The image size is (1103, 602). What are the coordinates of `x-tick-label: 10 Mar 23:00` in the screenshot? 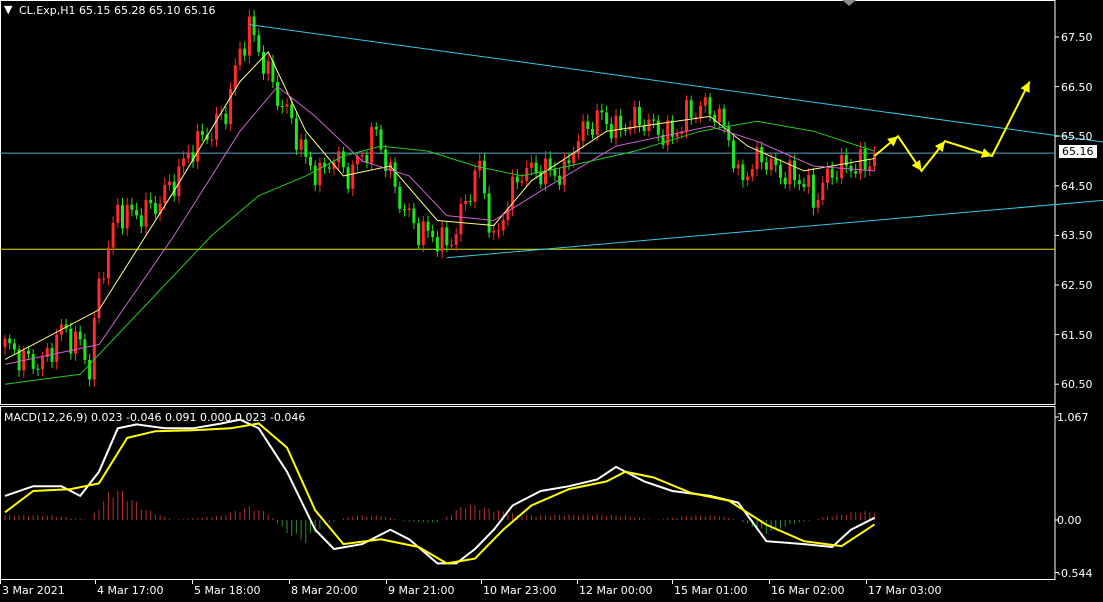 It's located at (520, 590).